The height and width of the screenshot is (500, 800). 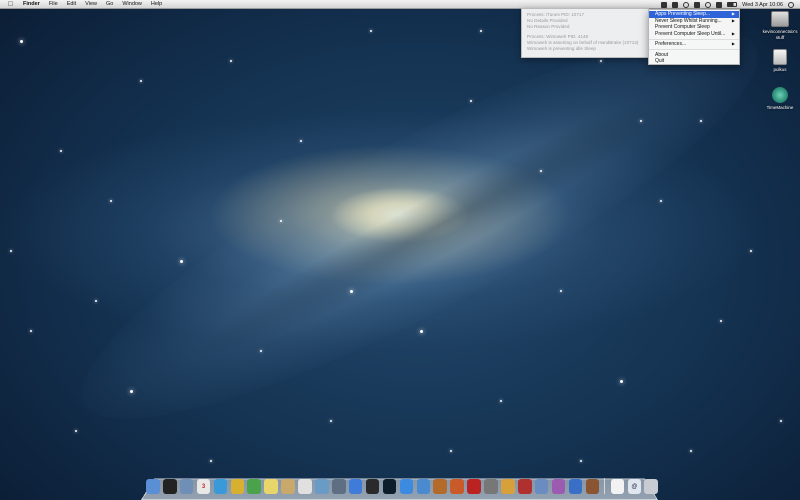 I want to click on menu-item-label: About, so click(x=662, y=54).